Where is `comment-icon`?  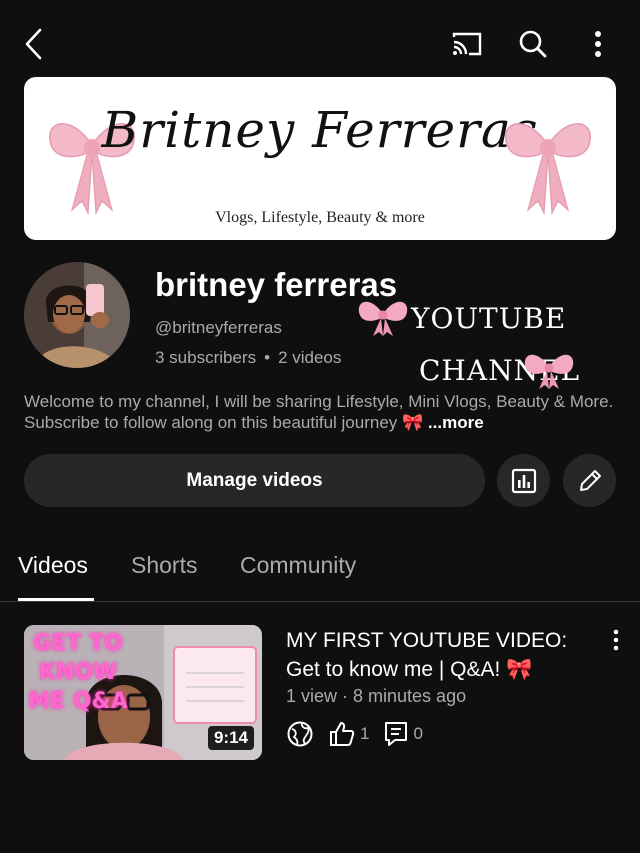 comment-icon is located at coordinates (396, 734).